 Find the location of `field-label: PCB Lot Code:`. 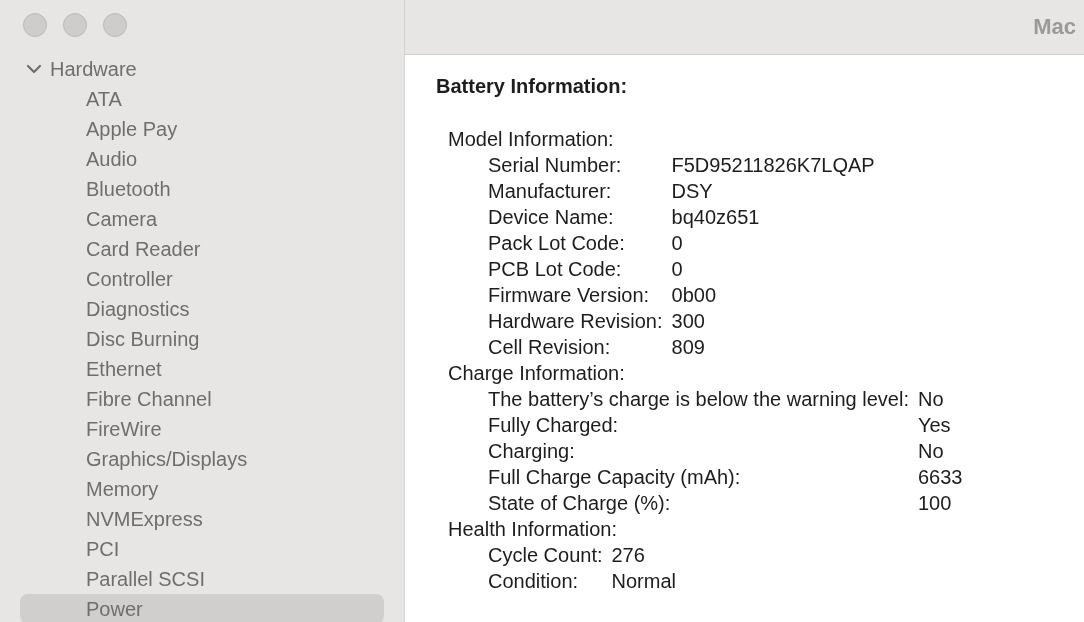

field-label: PCB Lot Code: is located at coordinates (555, 269).